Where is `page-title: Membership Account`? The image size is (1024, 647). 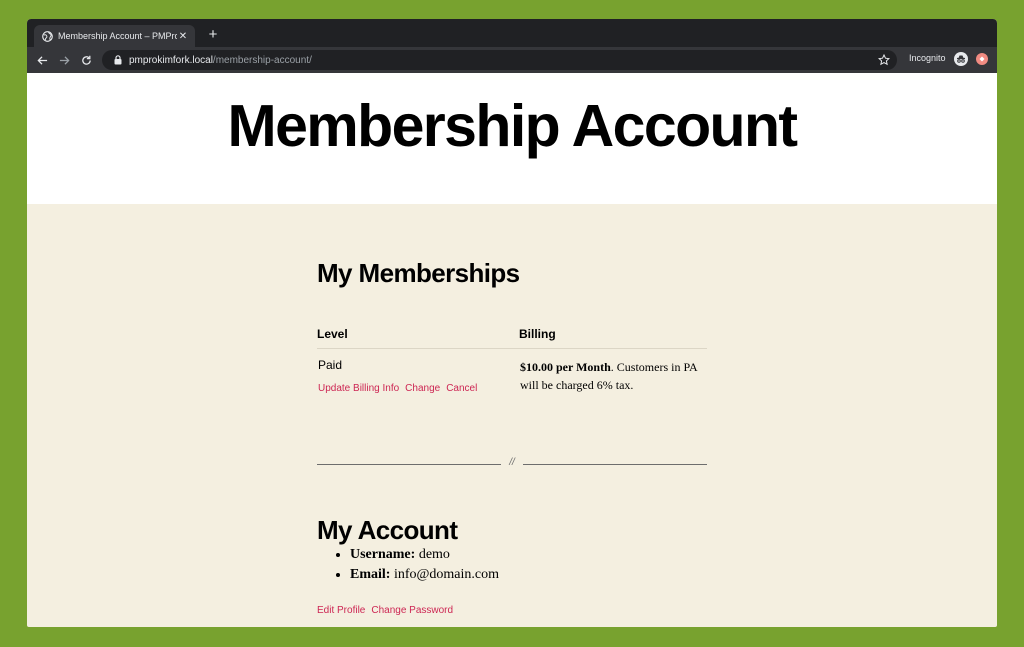
page-title: Membership Account is located at coordinates (513, 126).